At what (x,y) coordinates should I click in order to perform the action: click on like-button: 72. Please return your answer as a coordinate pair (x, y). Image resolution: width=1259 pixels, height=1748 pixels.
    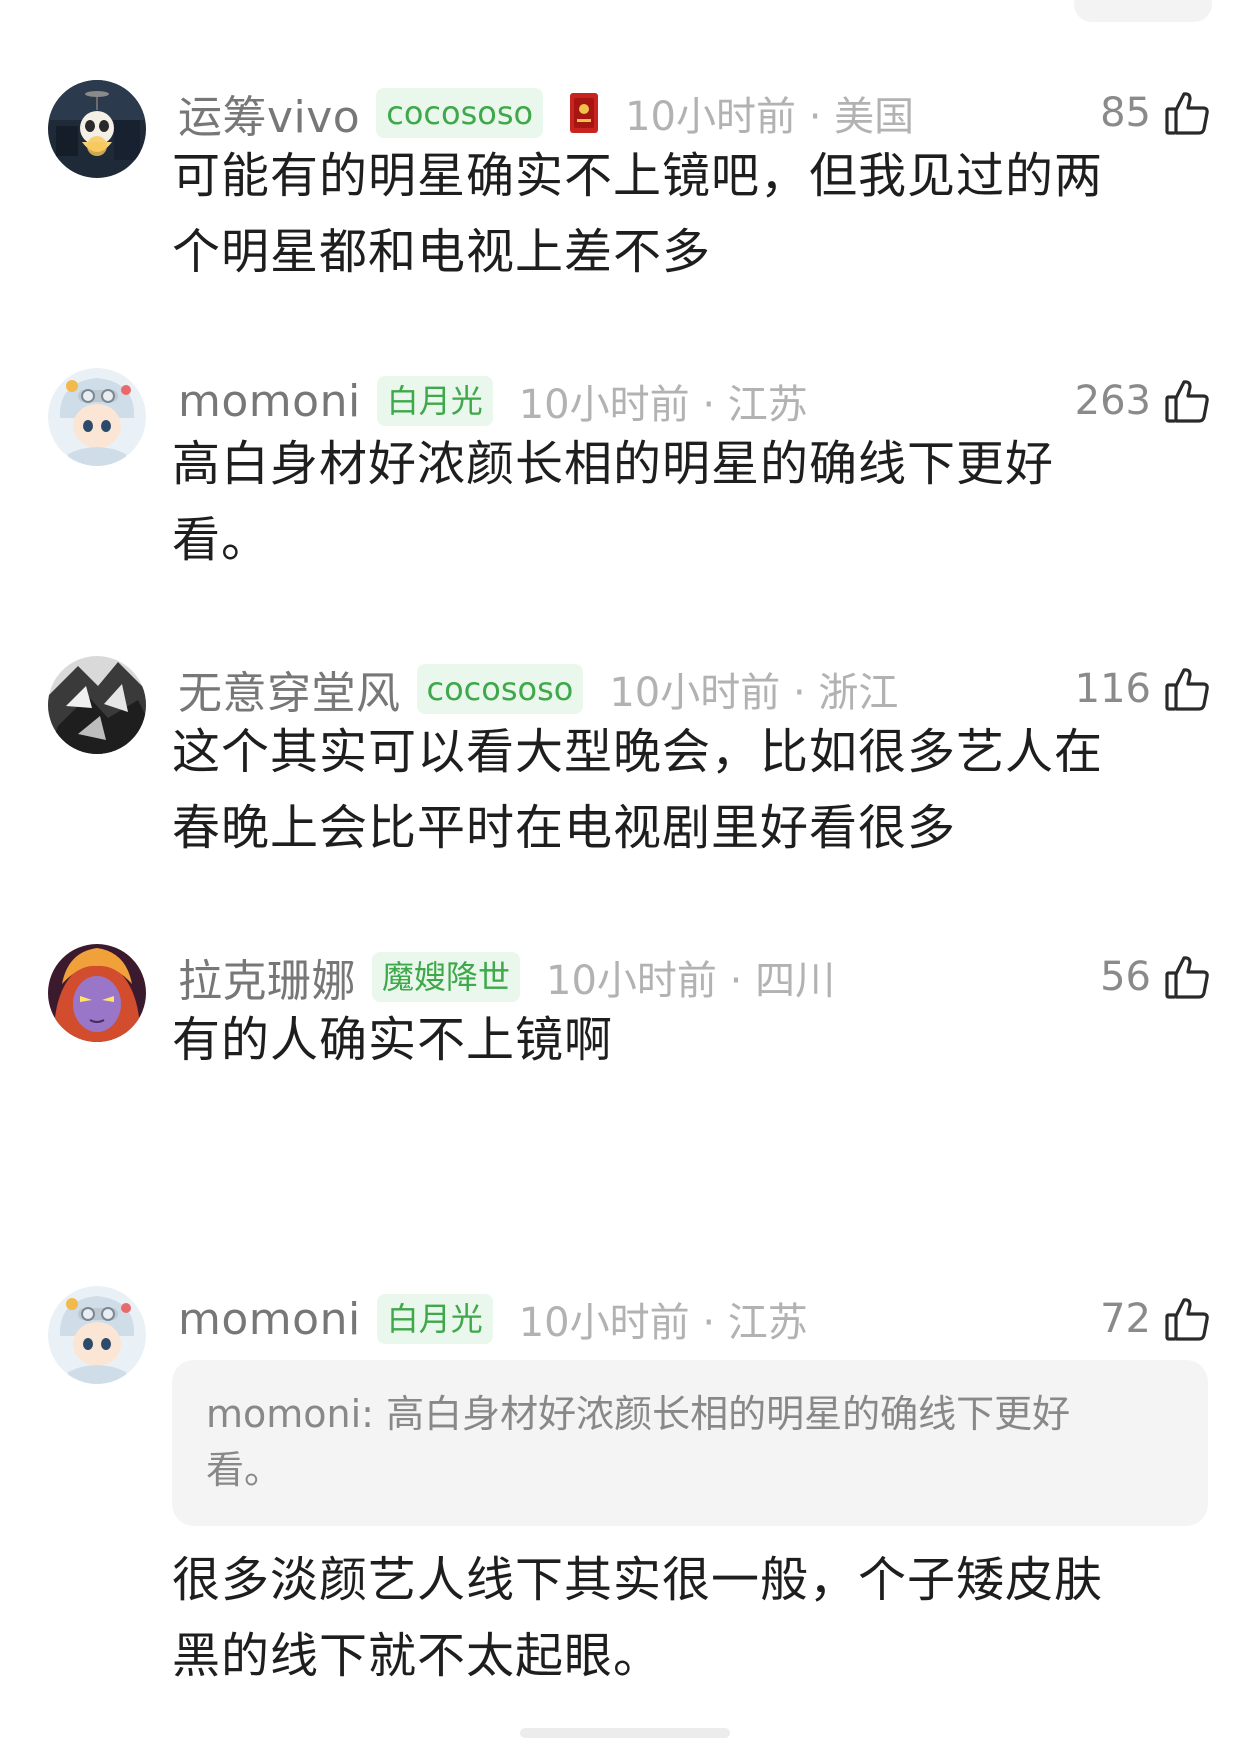
    Looking at the image, I should click on (1155, 1319).